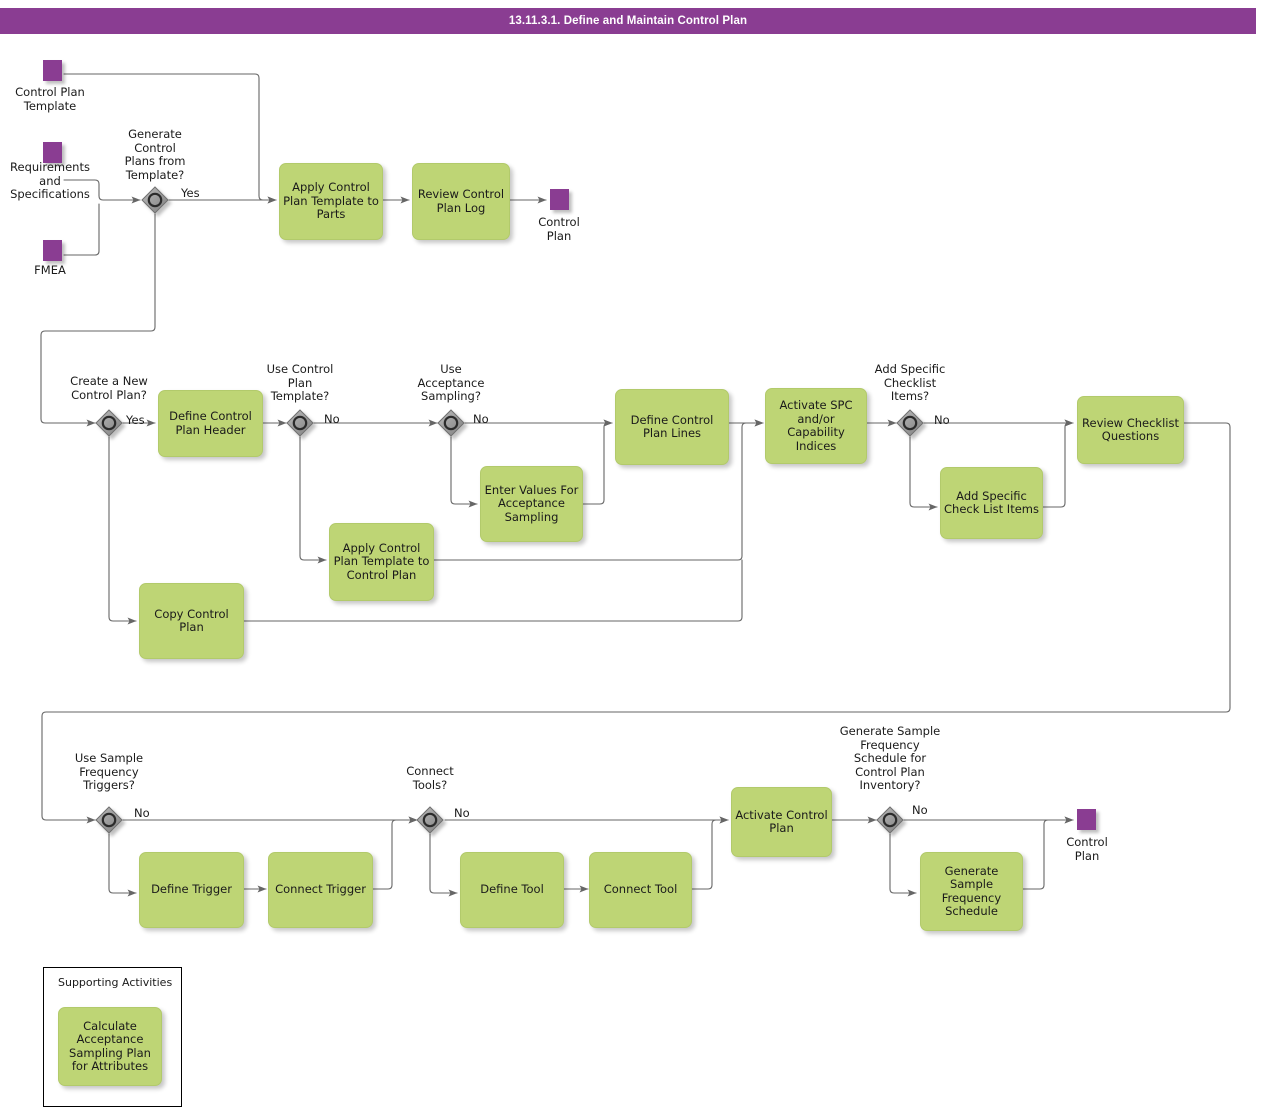  I want to click on task-define-tool: Define Tool, so click(512, 890).